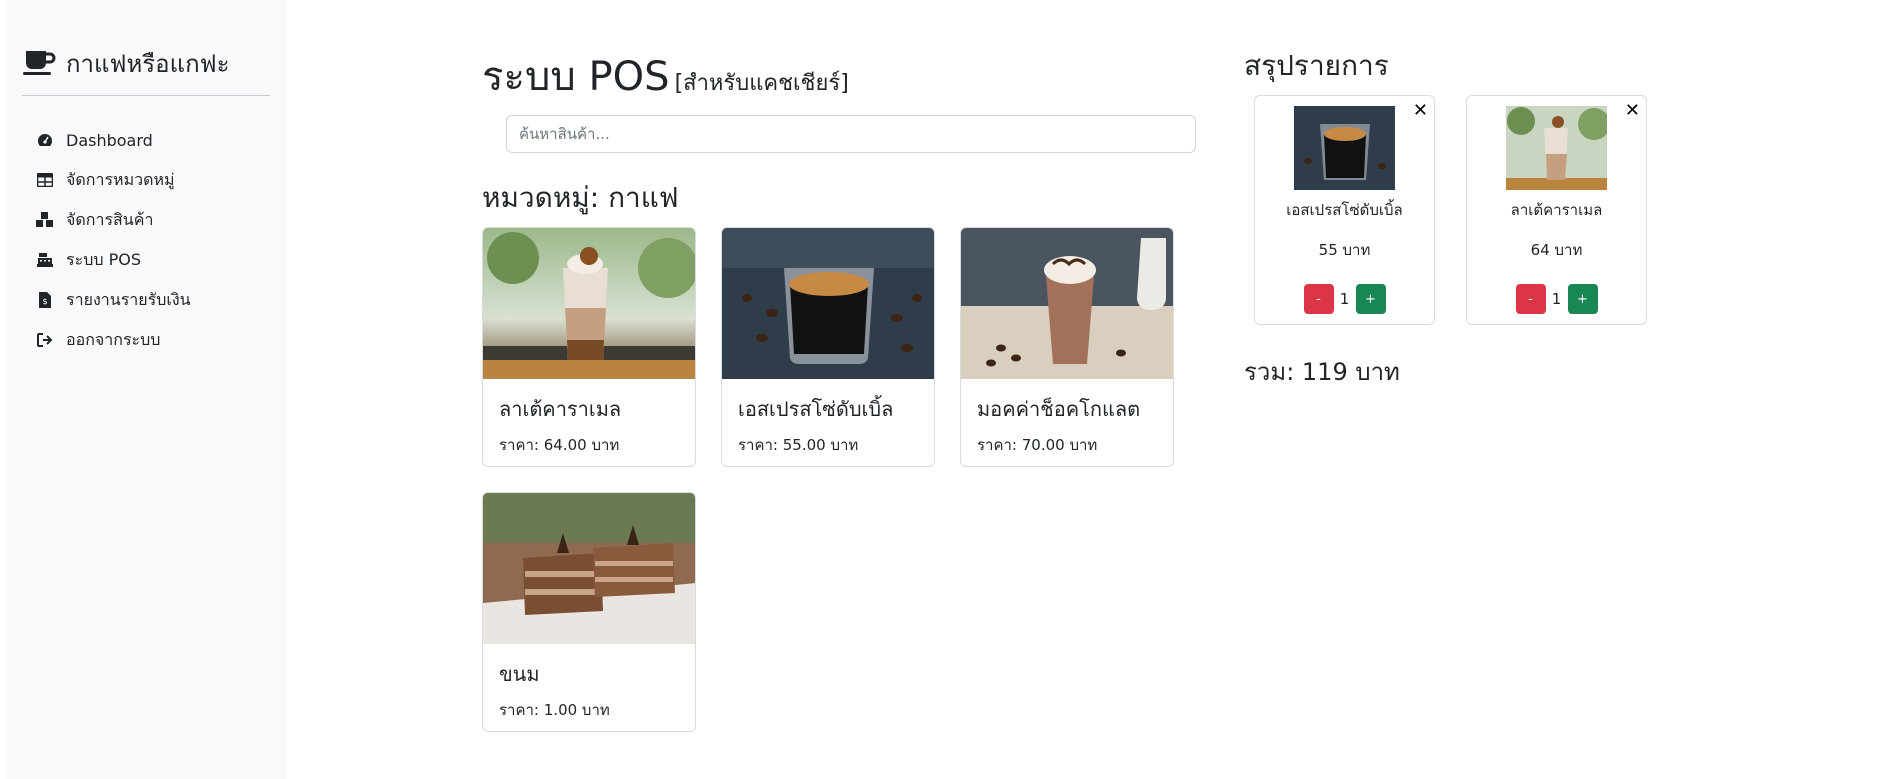  I want to click on dashboard-gauge-icon, so click(45, 140).